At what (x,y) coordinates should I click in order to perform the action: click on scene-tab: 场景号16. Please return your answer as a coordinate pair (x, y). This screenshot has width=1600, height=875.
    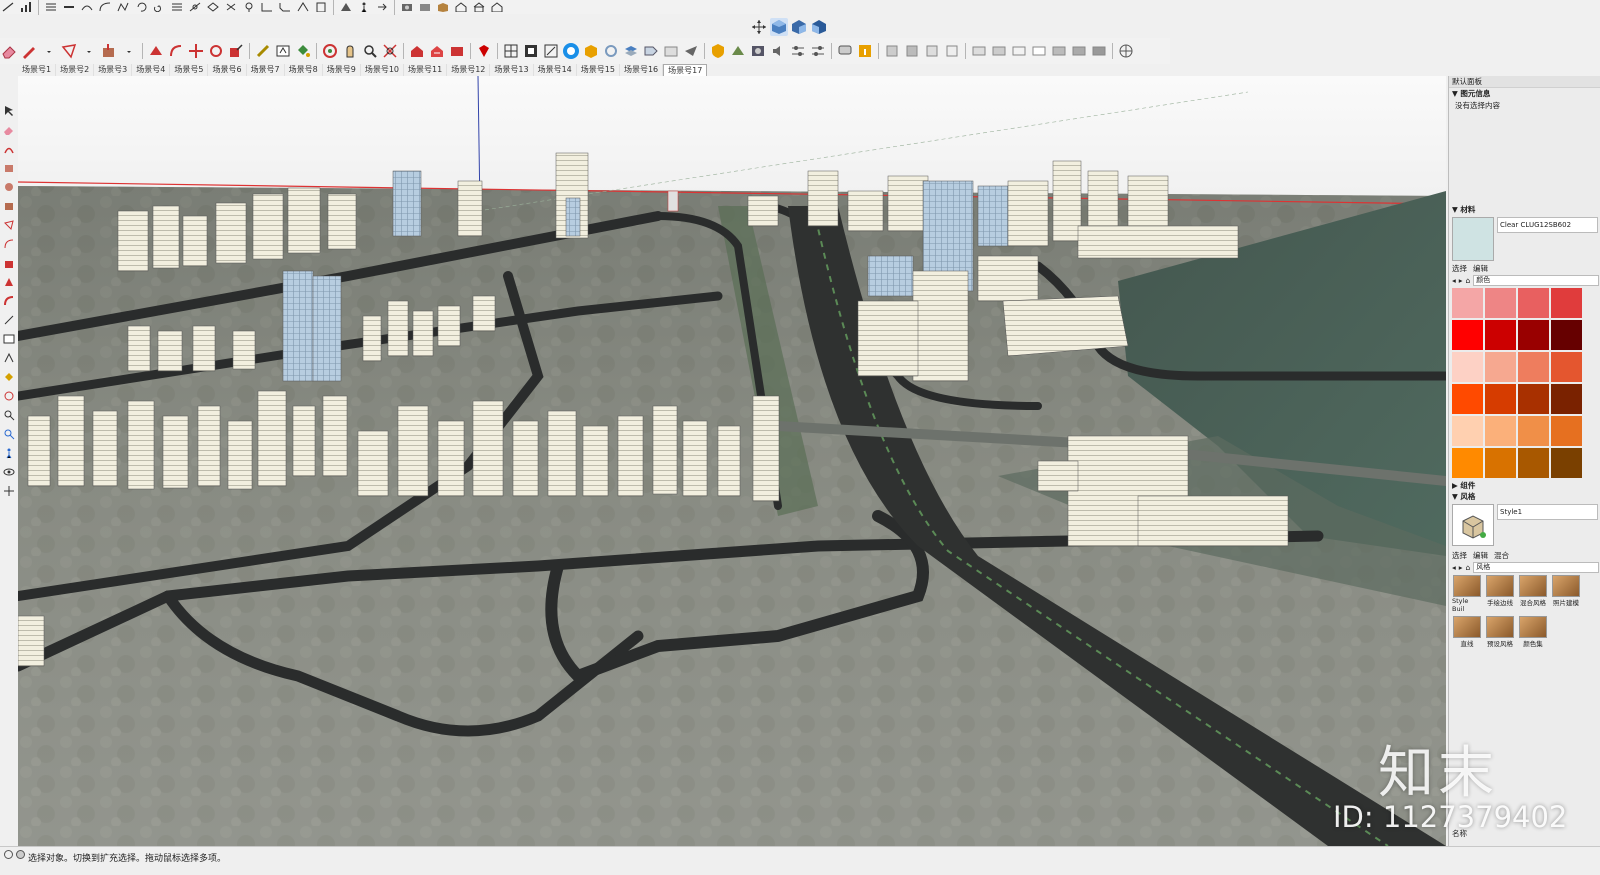
    Looking at the image, I should click on (642, 70).